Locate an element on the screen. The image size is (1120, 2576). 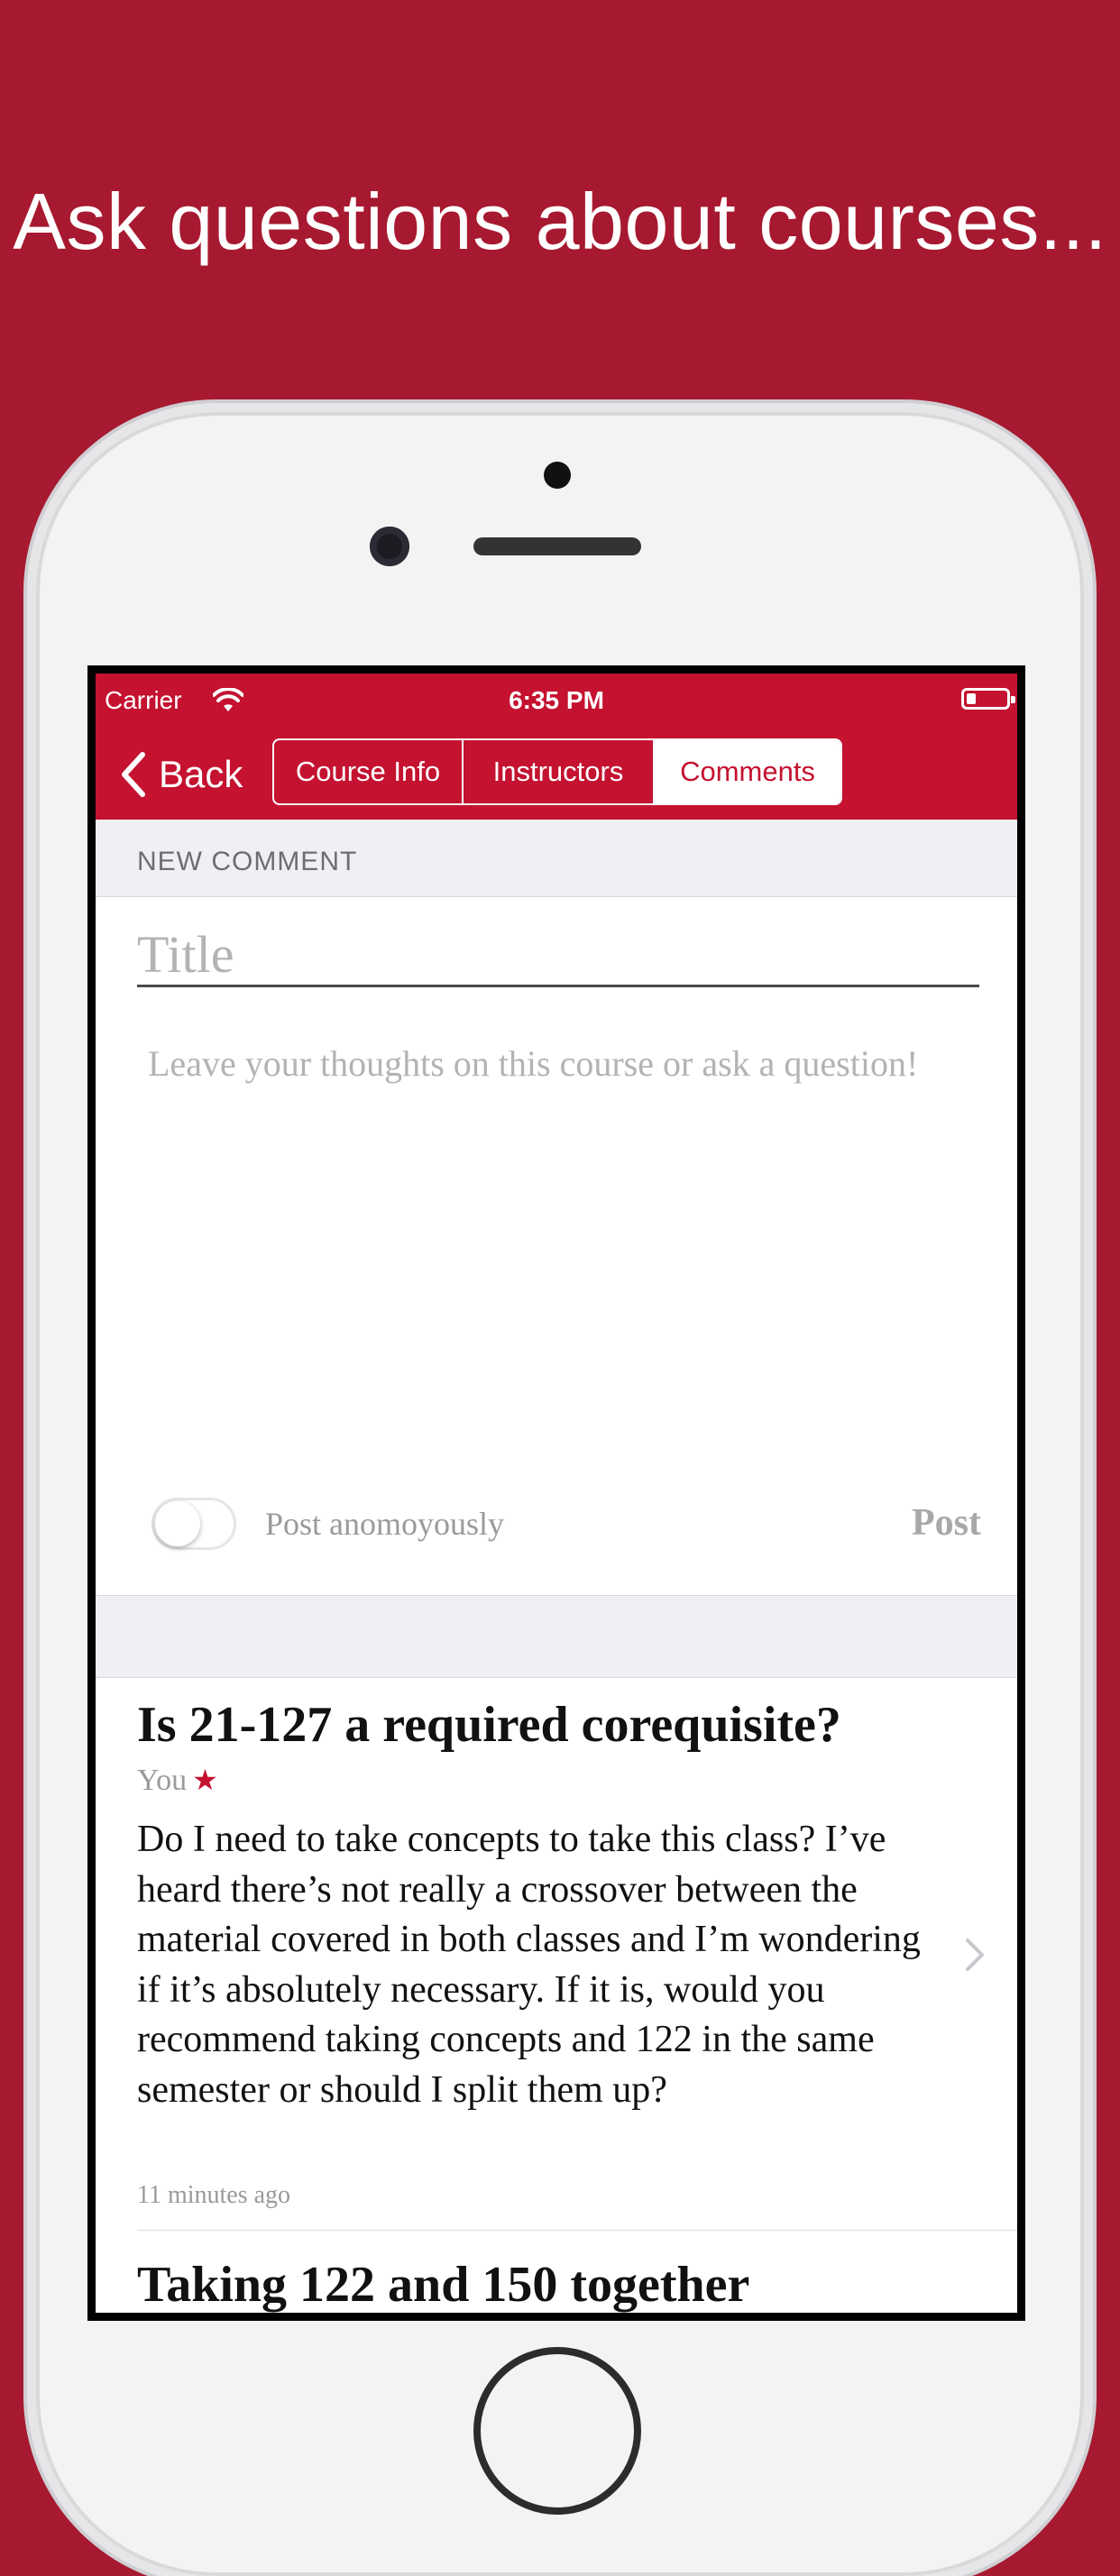
tab-comments: Comments is located at coordinates (748, 771).